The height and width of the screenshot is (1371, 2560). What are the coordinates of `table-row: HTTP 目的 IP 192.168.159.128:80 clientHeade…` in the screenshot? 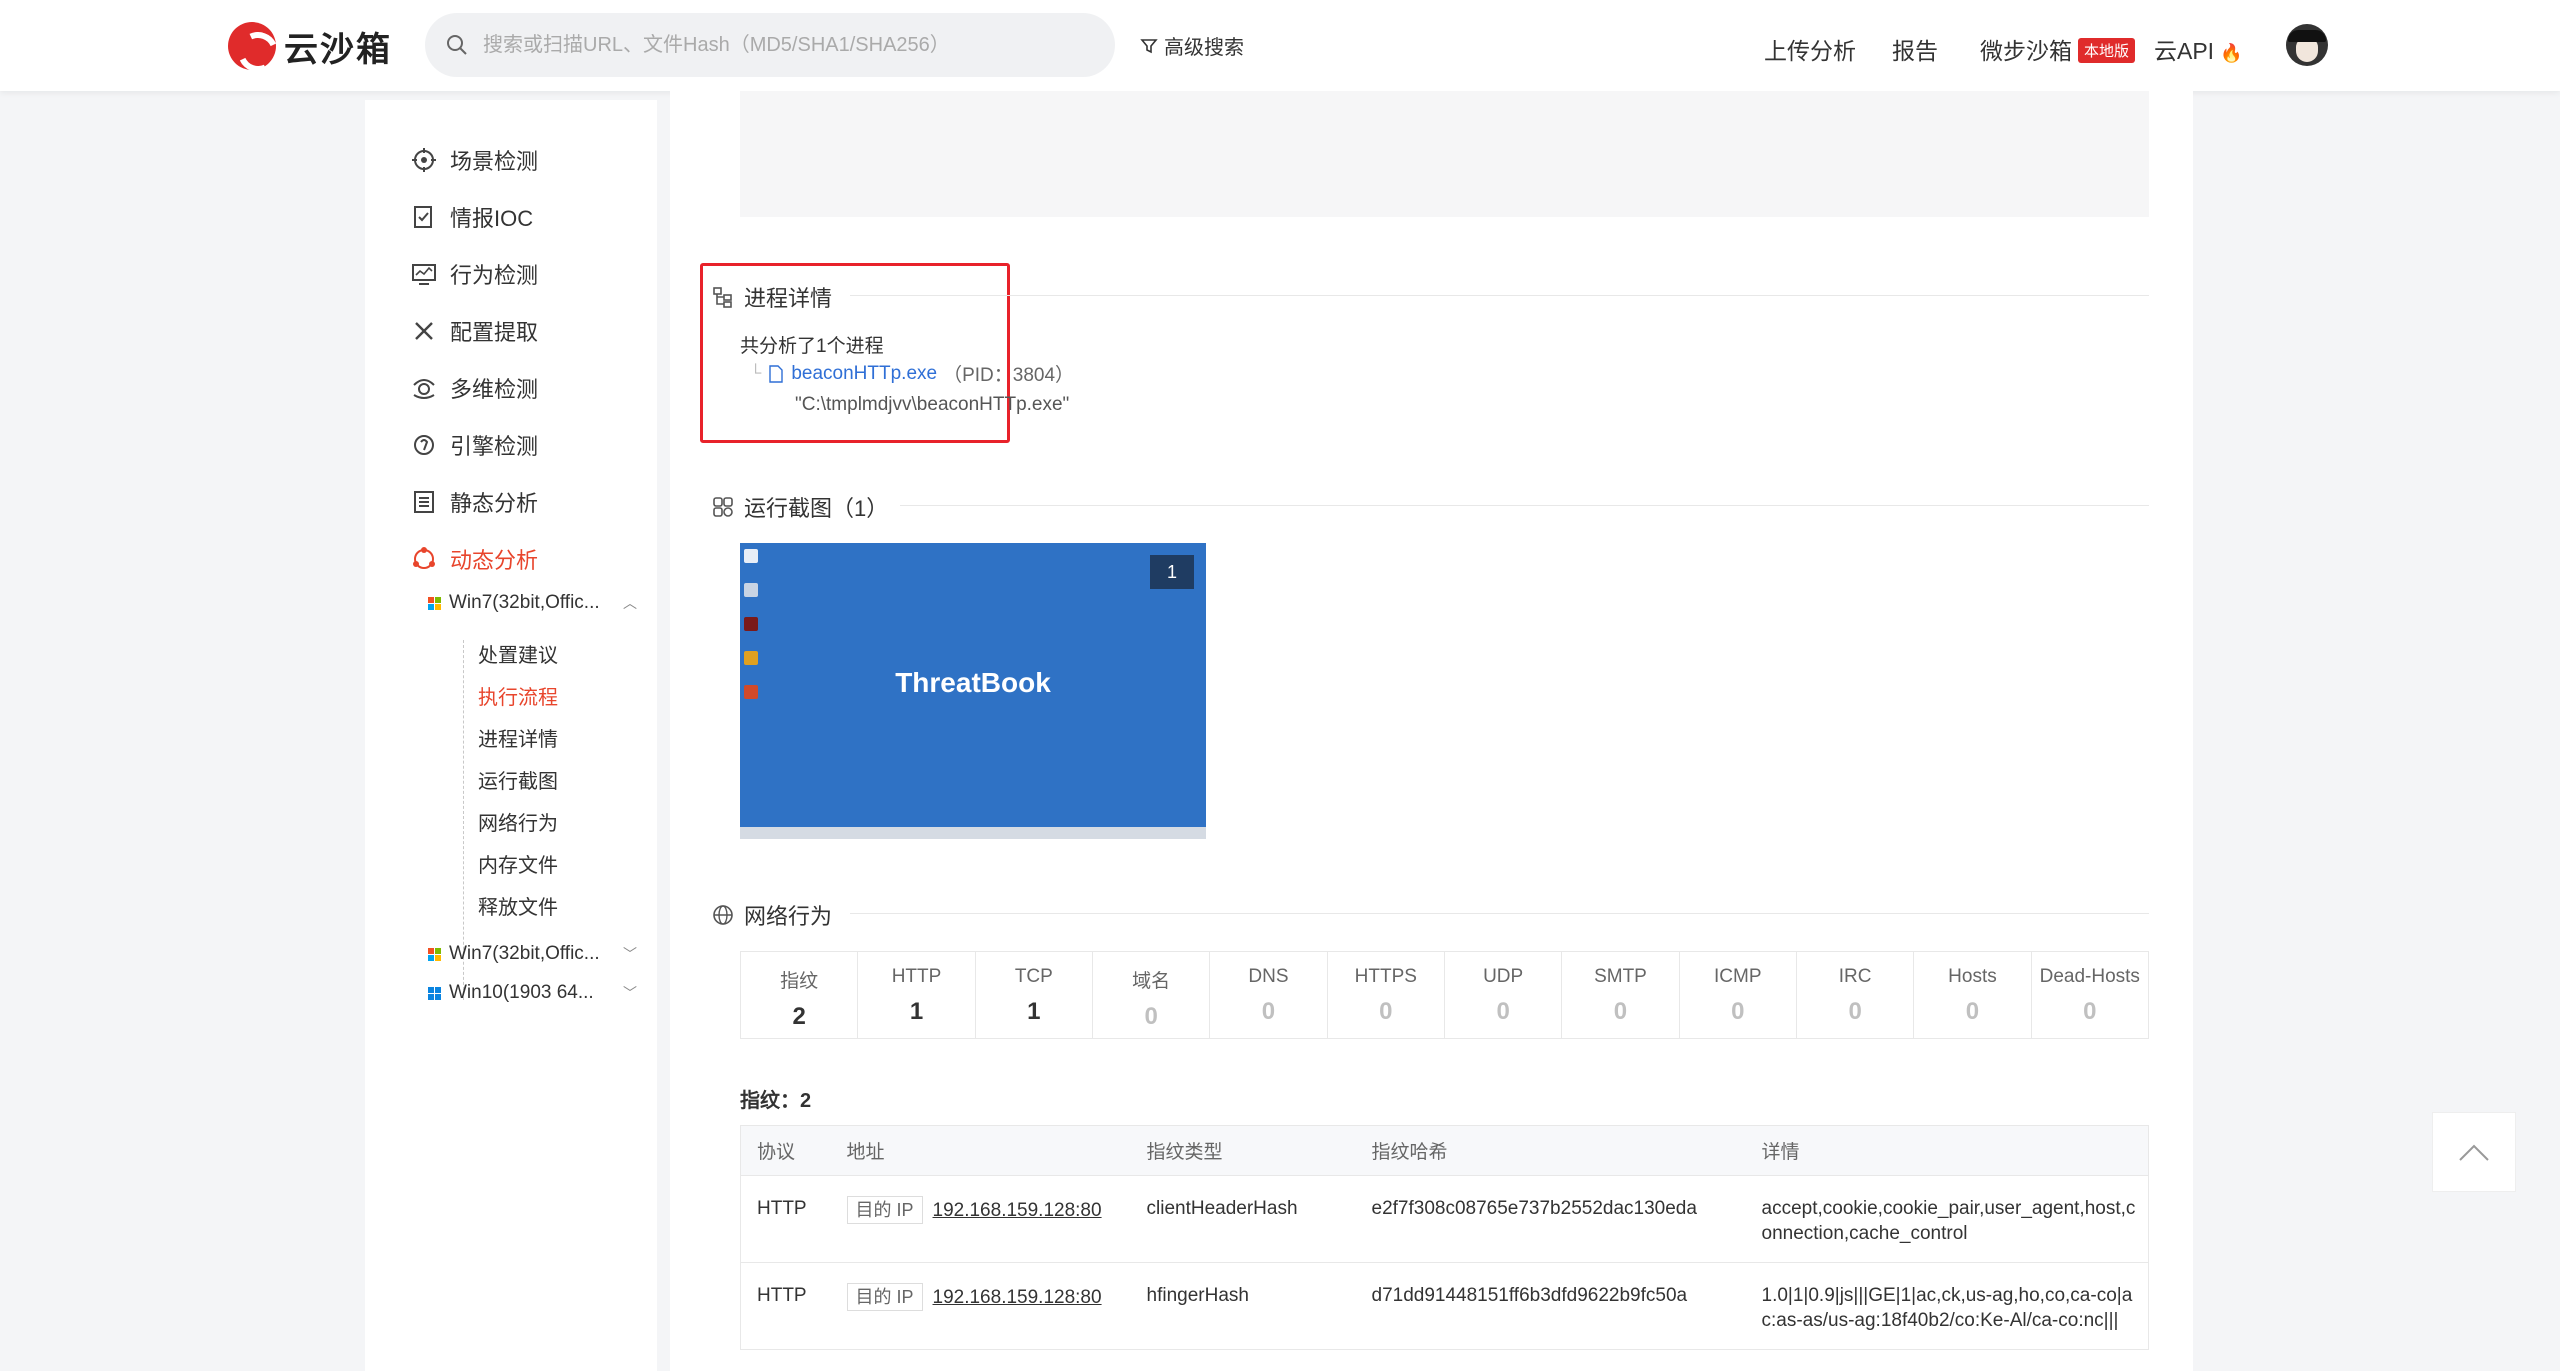 It's located at (1444, 1219).